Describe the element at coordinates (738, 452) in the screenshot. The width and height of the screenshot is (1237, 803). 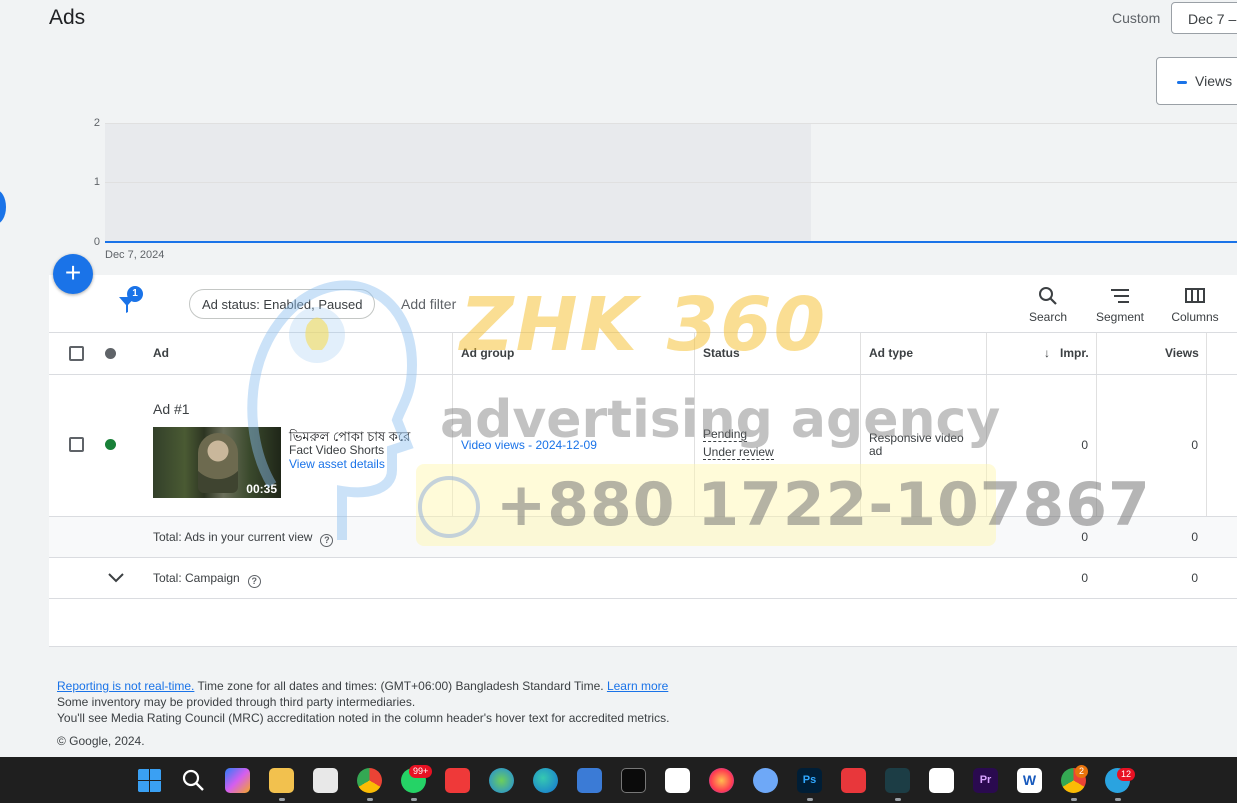
I see `status-under-review: Under review` at that location.